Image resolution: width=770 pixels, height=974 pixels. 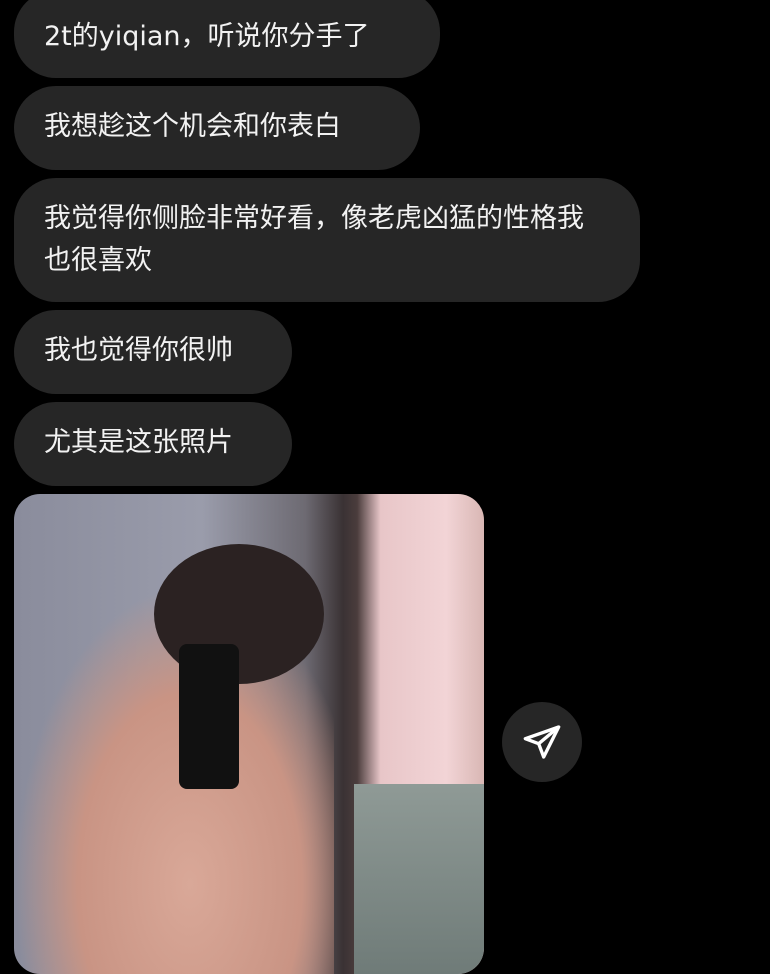 What do you see at coordinates (153, 444) in the screenshot?
I see `message-bubble: 尤其是这张照片` at bounding box center [153, 444].